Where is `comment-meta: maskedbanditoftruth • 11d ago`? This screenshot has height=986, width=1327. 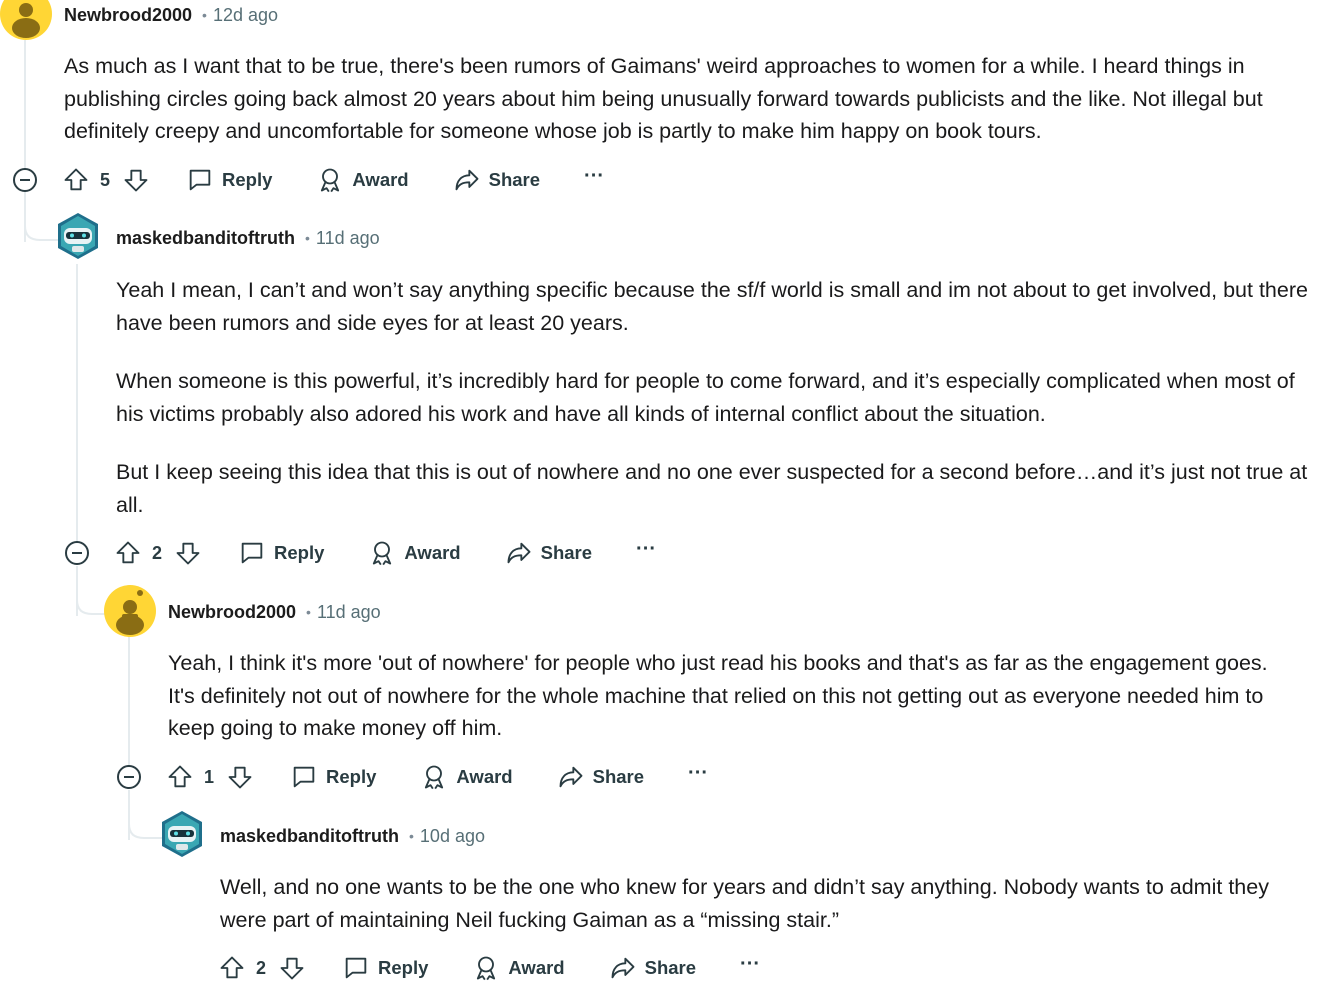
comment-meta: maskedbanditoftruth • 11d ago is located at coordinates (248, 238).